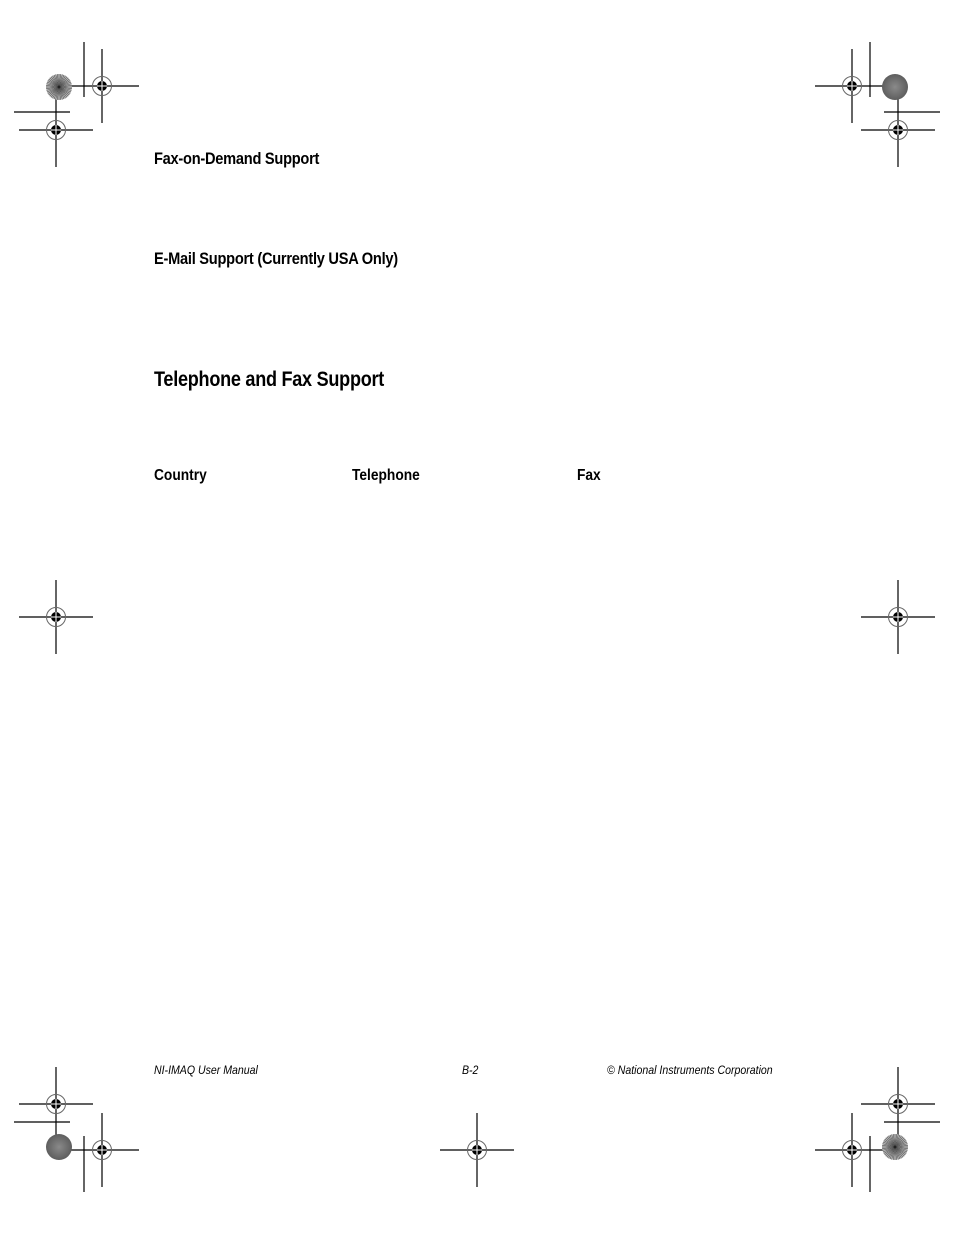 The image size is (954, 1235). I want to click on footer-copyright: © National Instruments Corporation, so click(690, 1070).